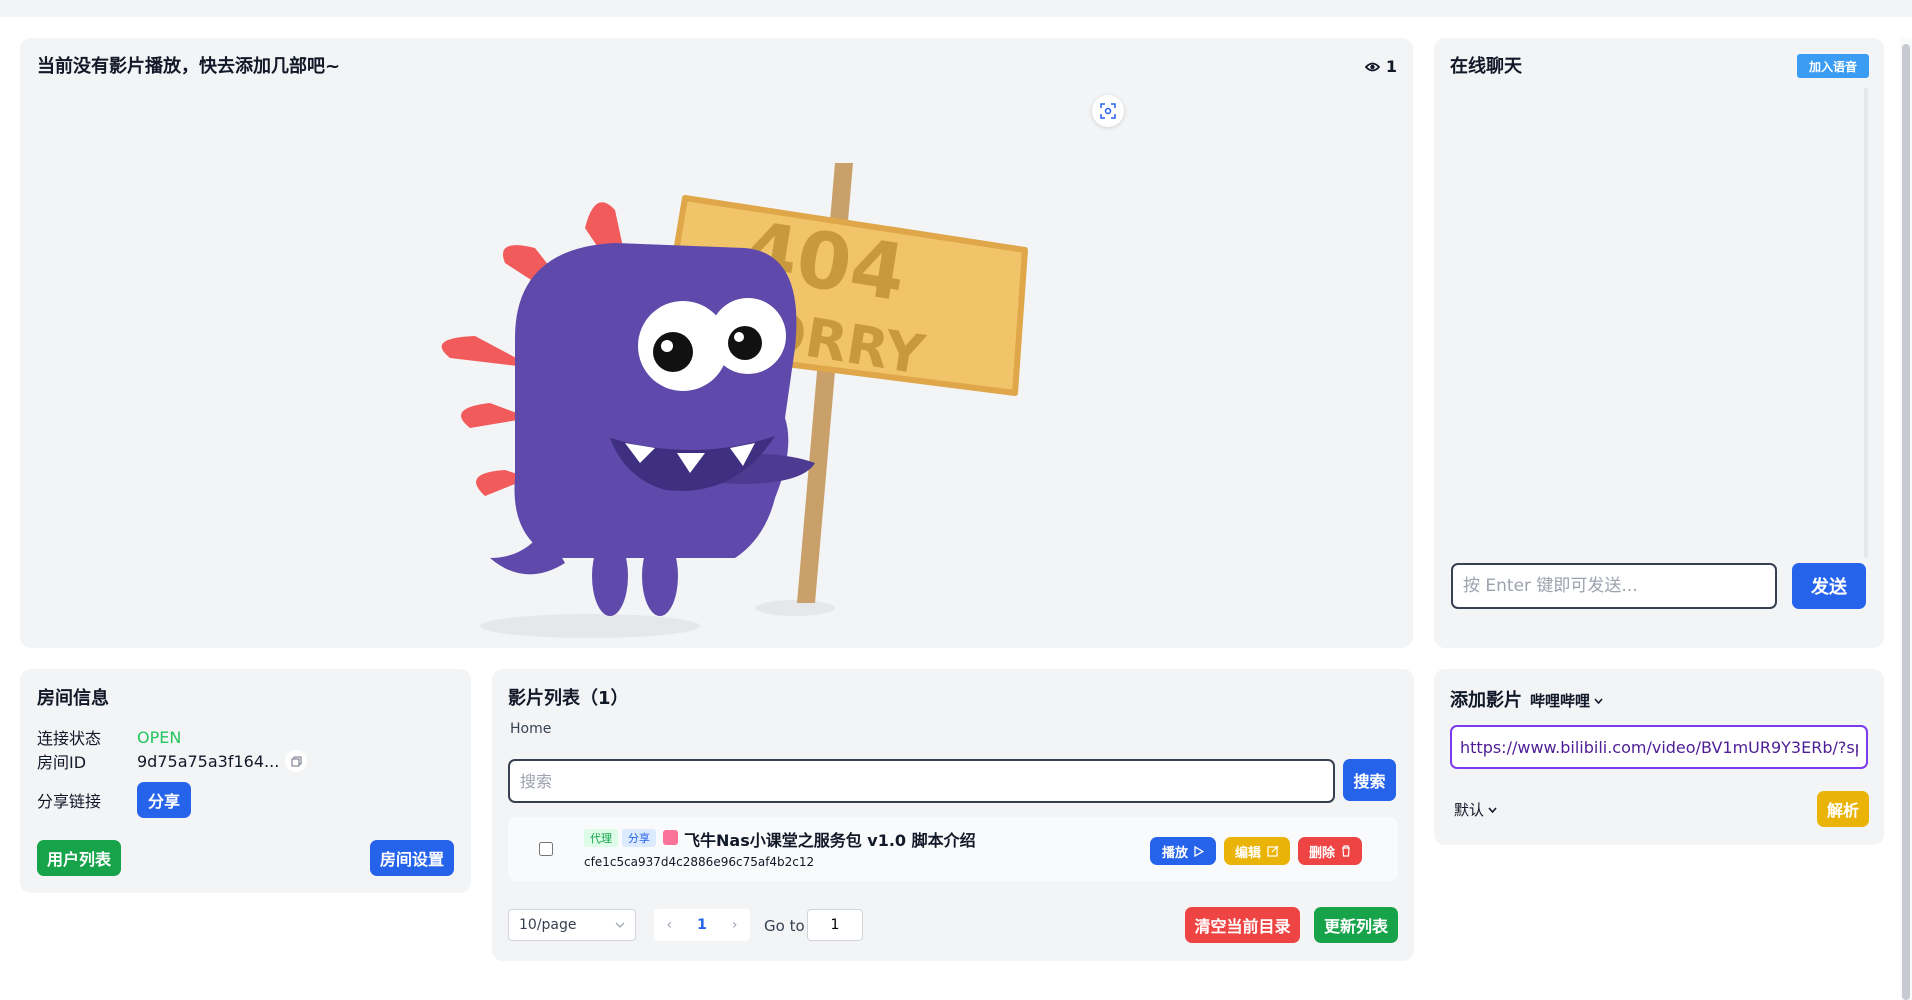 Image resolution: width=1912 pixels, height=1000 pixels. Describe the element at coordinates (734, 400) in the screenshot. I see `not-found-illustration: 404 SORRY` at that location.